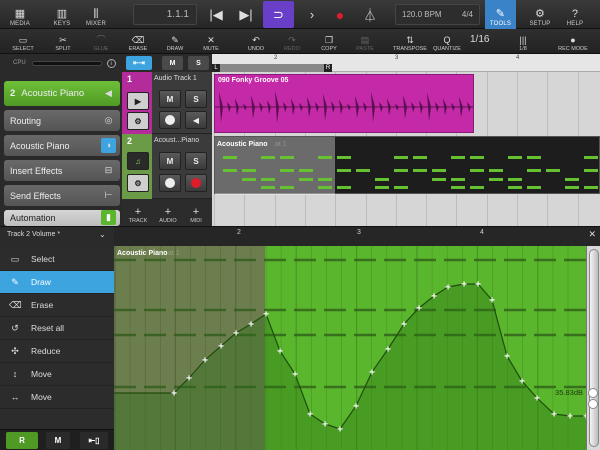  Describe the element at coordinates (57, 328) in the screenshot. I see `tool-reset-all: ↺ Reset all` at that location.